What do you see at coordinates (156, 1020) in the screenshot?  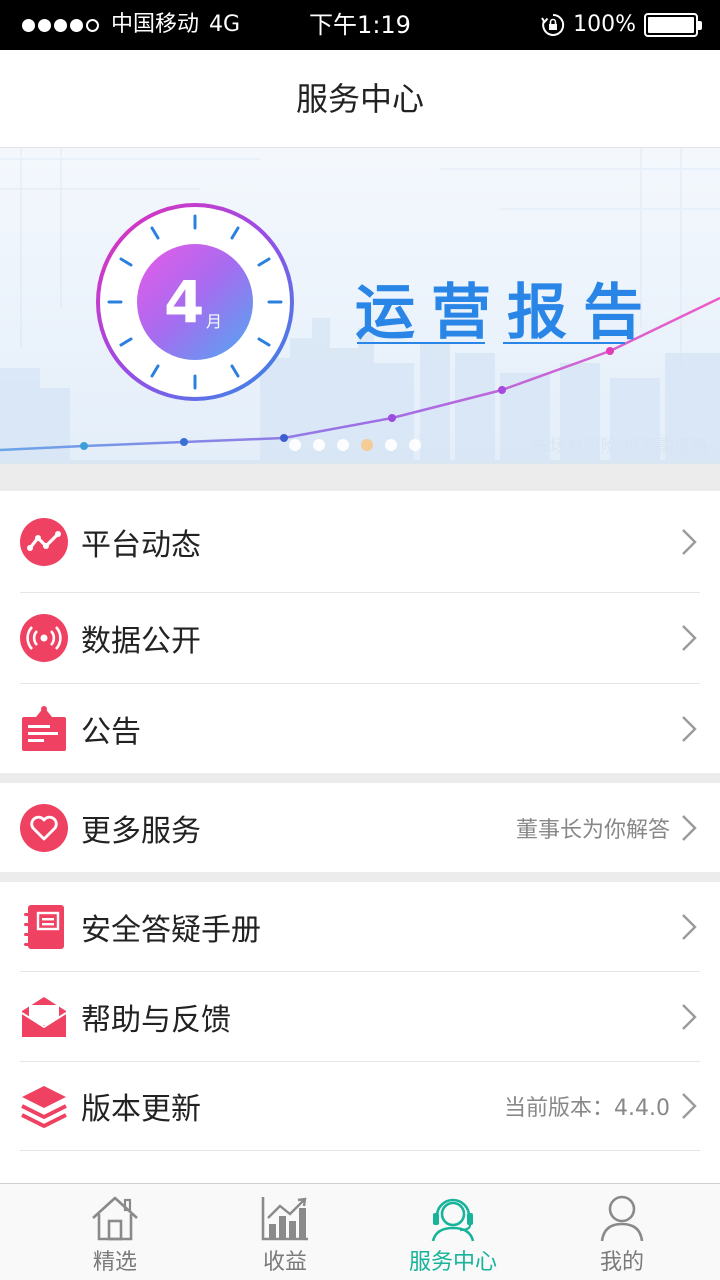 I see `row-label: 帮助与反馈` at bounding box center [156, 1020].